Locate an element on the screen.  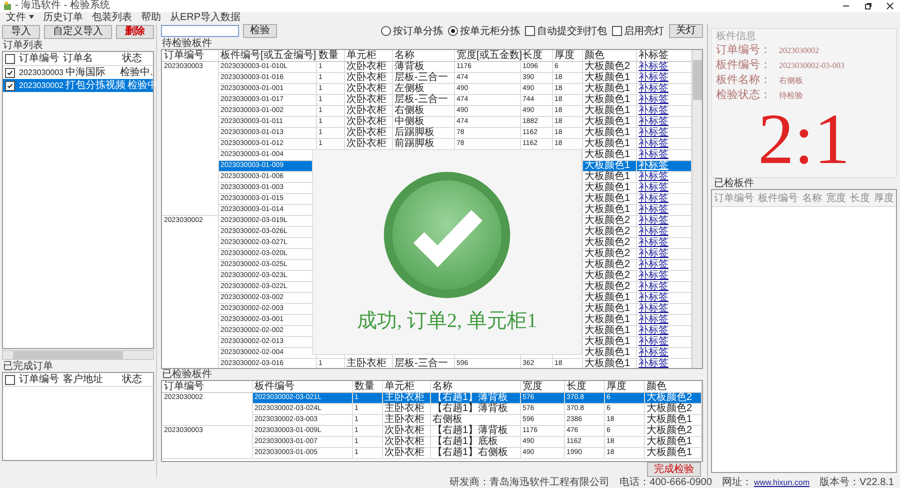
check-button: 检验 is located at coordinates (260, 31).